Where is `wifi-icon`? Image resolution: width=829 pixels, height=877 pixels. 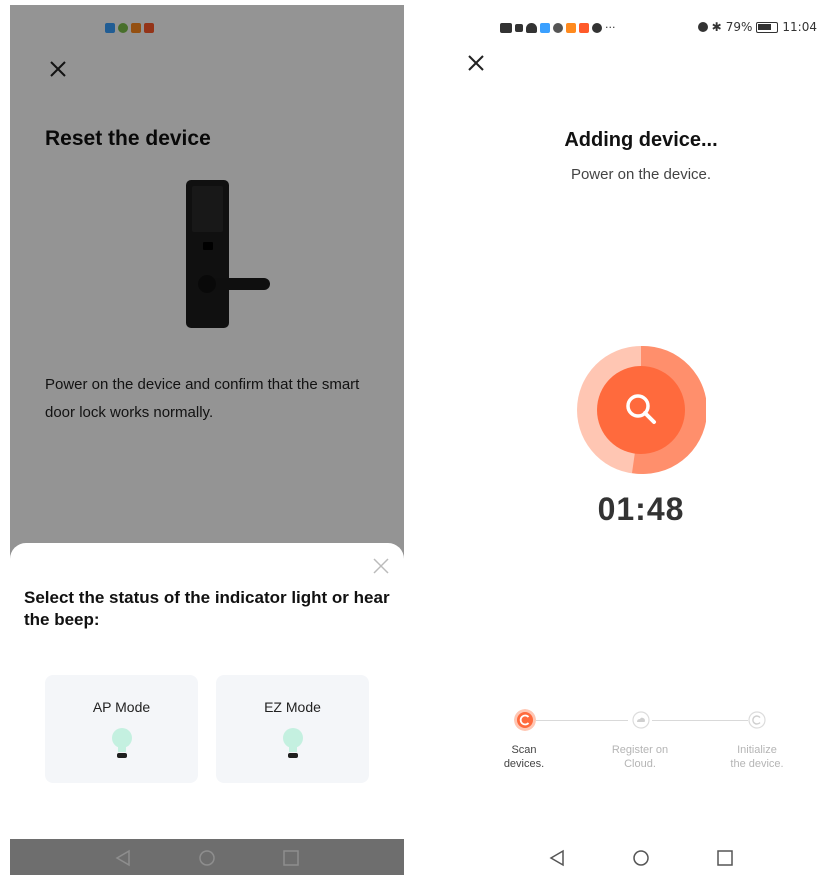 wifi-icon is located at coordinates (531, 27).